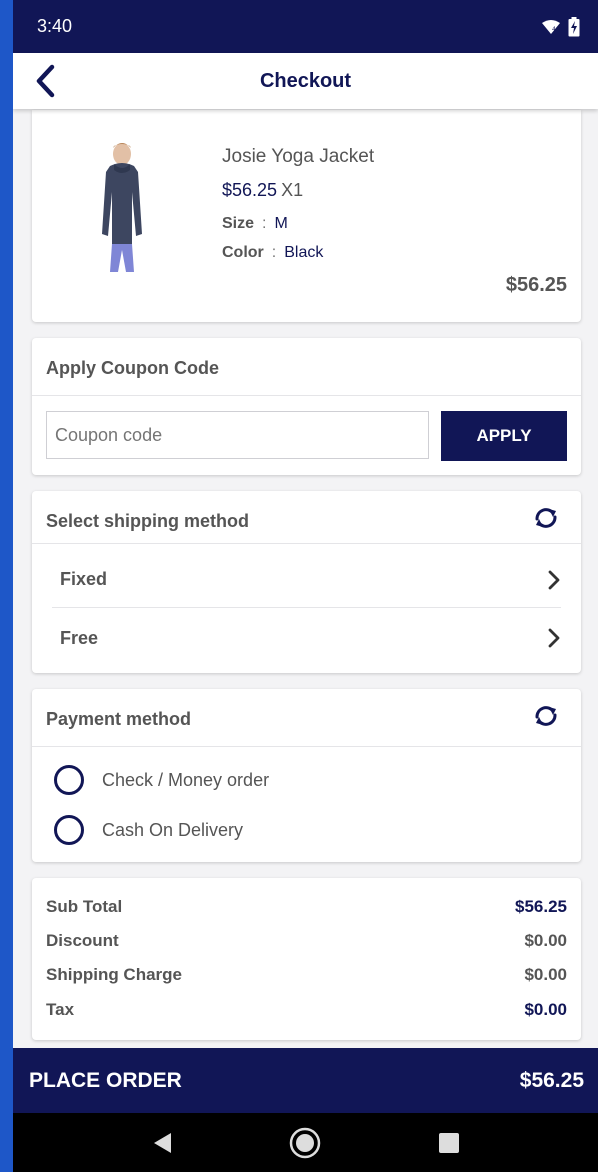 This screenshot has width=598, height=1172. I want to click on color-value: Black, so click(304, 252).